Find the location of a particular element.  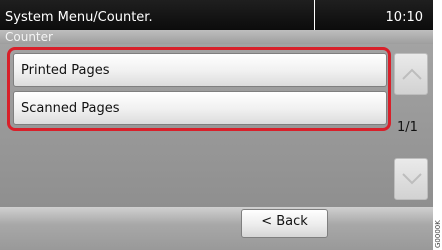

back-button: < Back is located at coordinates (284, 223).